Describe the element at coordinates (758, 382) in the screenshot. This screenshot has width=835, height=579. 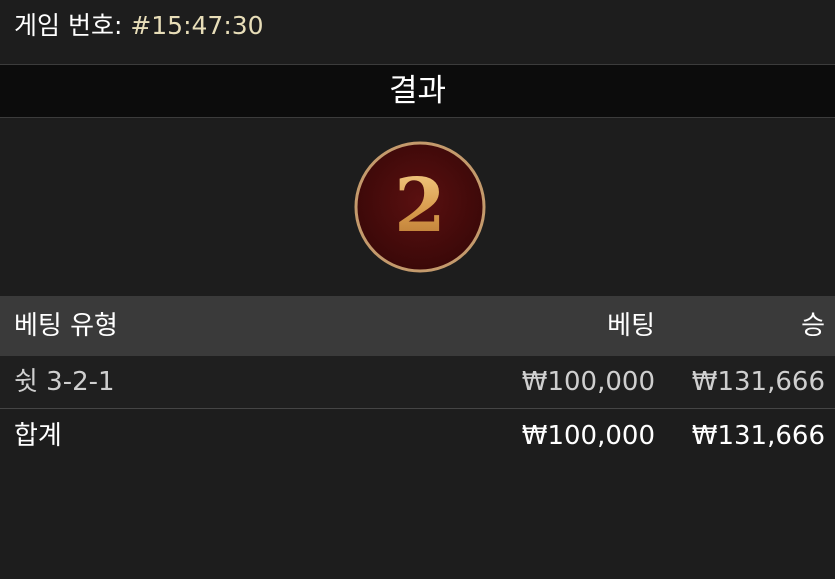
I see `row-win-amount: ₩131,666` at that location.